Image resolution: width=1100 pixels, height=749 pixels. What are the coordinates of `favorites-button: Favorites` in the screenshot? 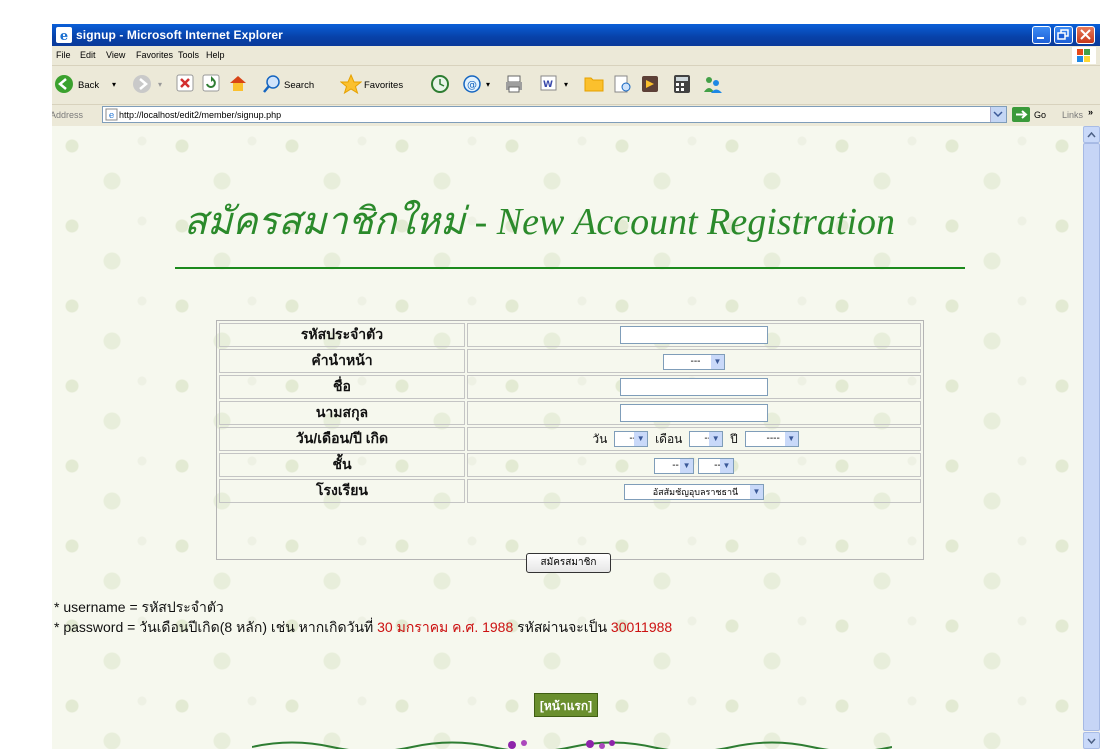 It's located at (381, 84).